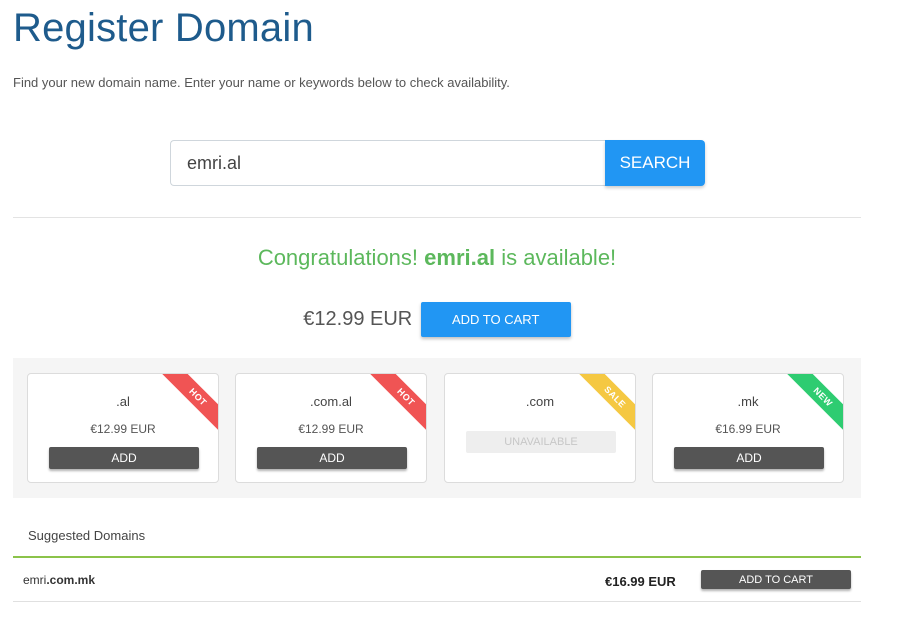  What do you see at coordinates (332, 458) in the screenshot?
I see `add-tld-com-al-button: ADD` at bounding box center [332, 458].